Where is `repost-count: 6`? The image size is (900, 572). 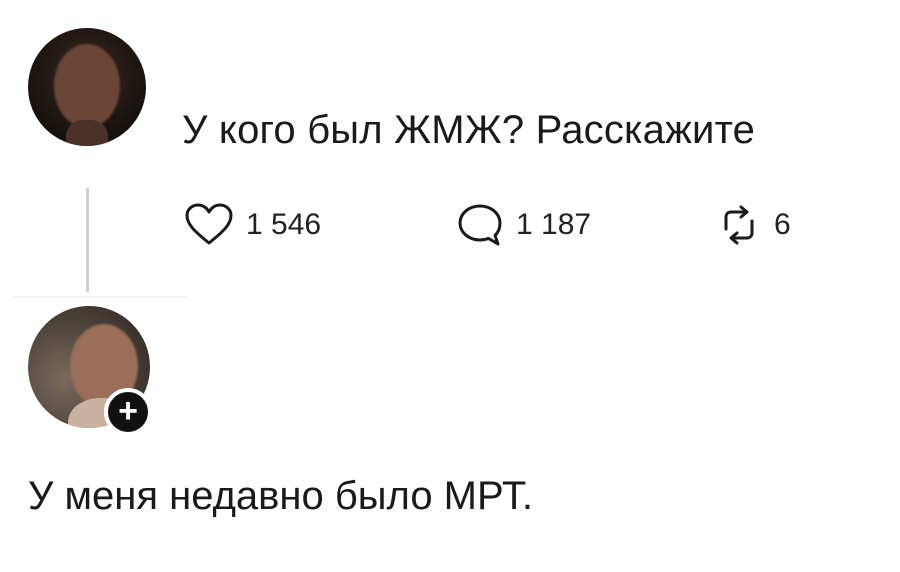
repost-count: 6 is located at coordinates (782, 224).